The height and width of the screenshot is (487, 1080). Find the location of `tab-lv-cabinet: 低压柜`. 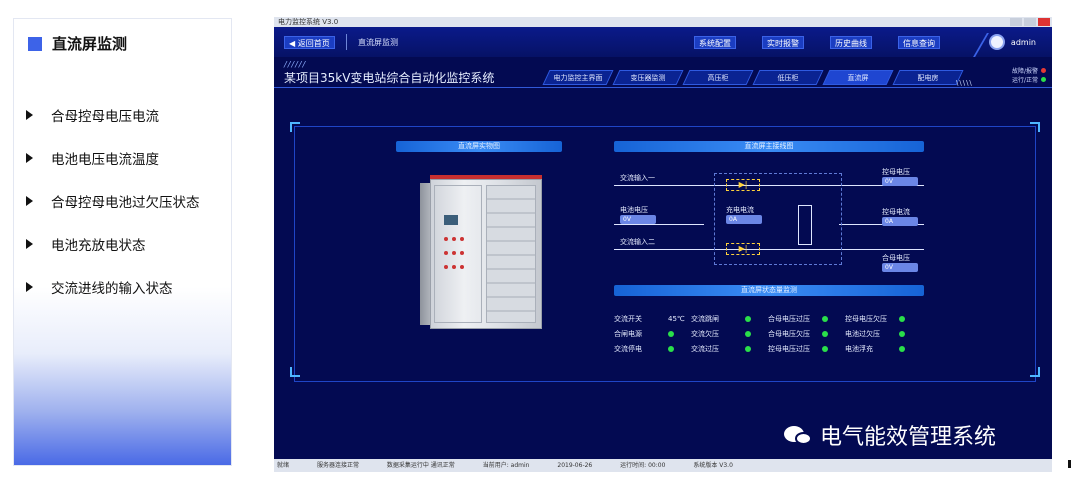

tab-lv-cabinet: 低压柜 is located at coordinates (788, 77).